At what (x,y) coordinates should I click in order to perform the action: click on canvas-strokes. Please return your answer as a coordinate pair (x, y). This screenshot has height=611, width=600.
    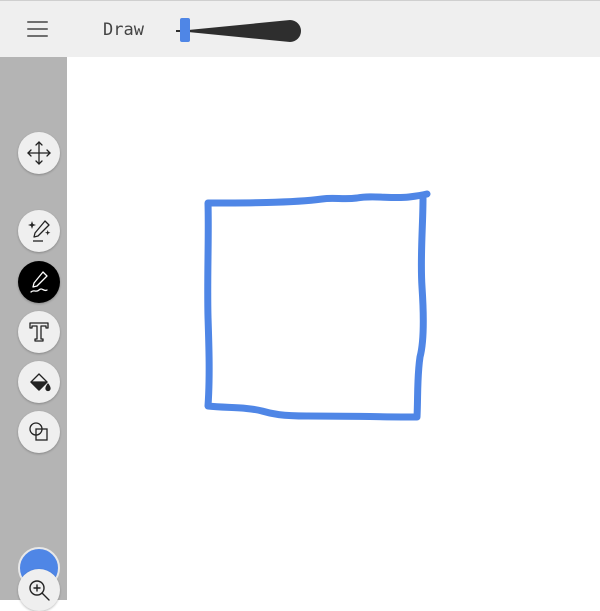
    Looking at the image, I should click on (317, 305).